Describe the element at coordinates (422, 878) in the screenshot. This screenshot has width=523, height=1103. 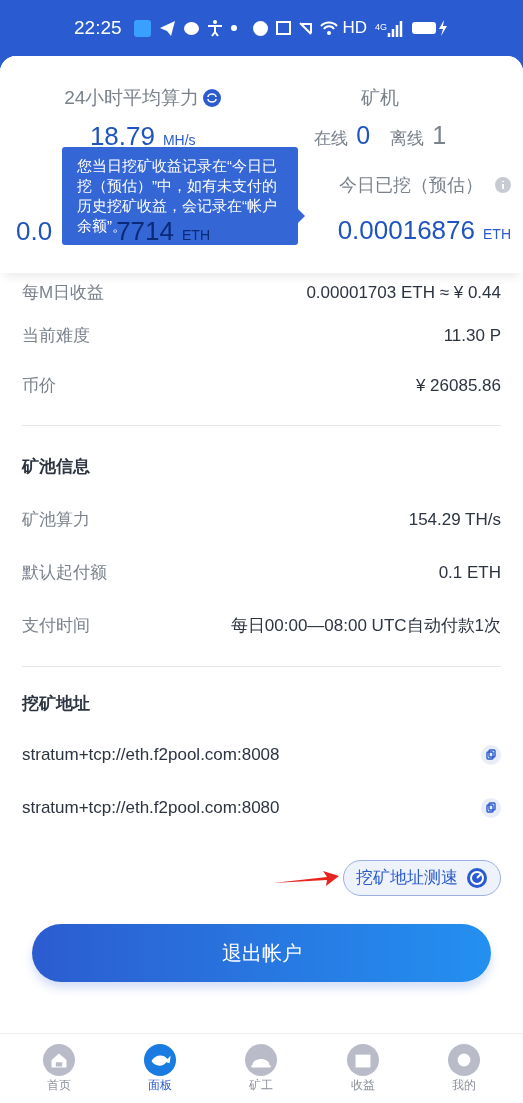
I see `speed-test-button: 挖矿地址测速` at that location.